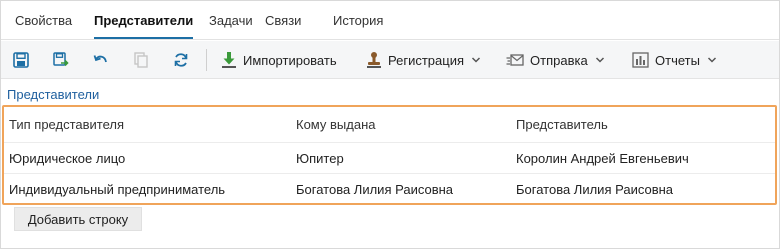 Image resolution: width=780 pixels, height=249 pixels. Describe the element at coordinates (358, 26) in the screenshot. I see `tab-history: История` at that location.